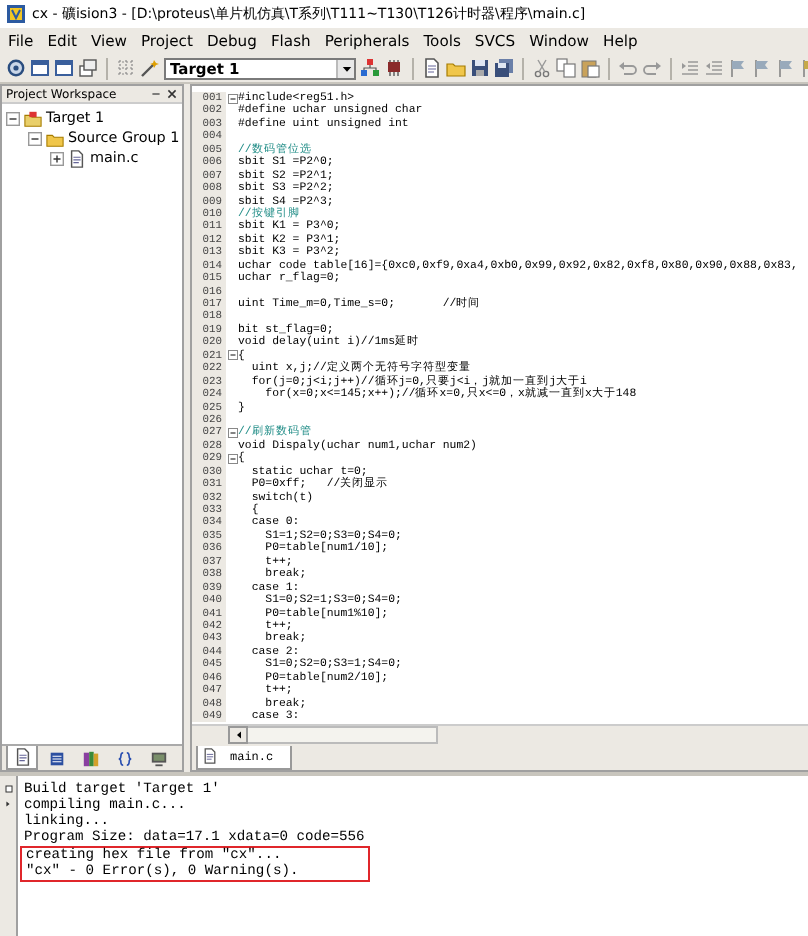 Image resolution: width=808 pixels, height=936 pixels. I want to click on paste-icon, so click(590, 68).